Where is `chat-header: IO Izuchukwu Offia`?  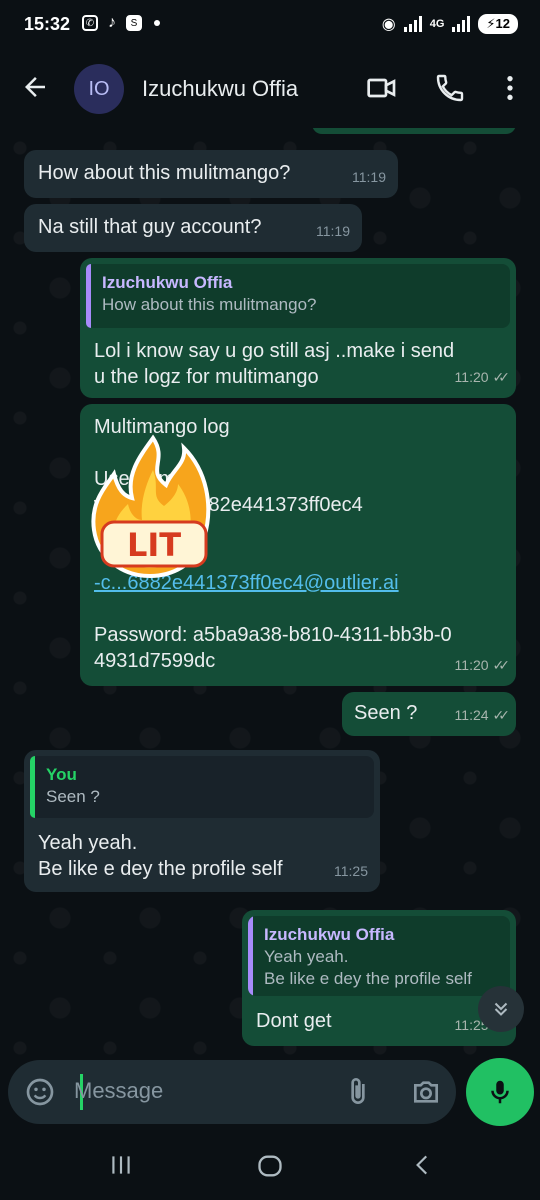 chat-header: IO Izuchukwu Offia is located at coordinates (270, 89).